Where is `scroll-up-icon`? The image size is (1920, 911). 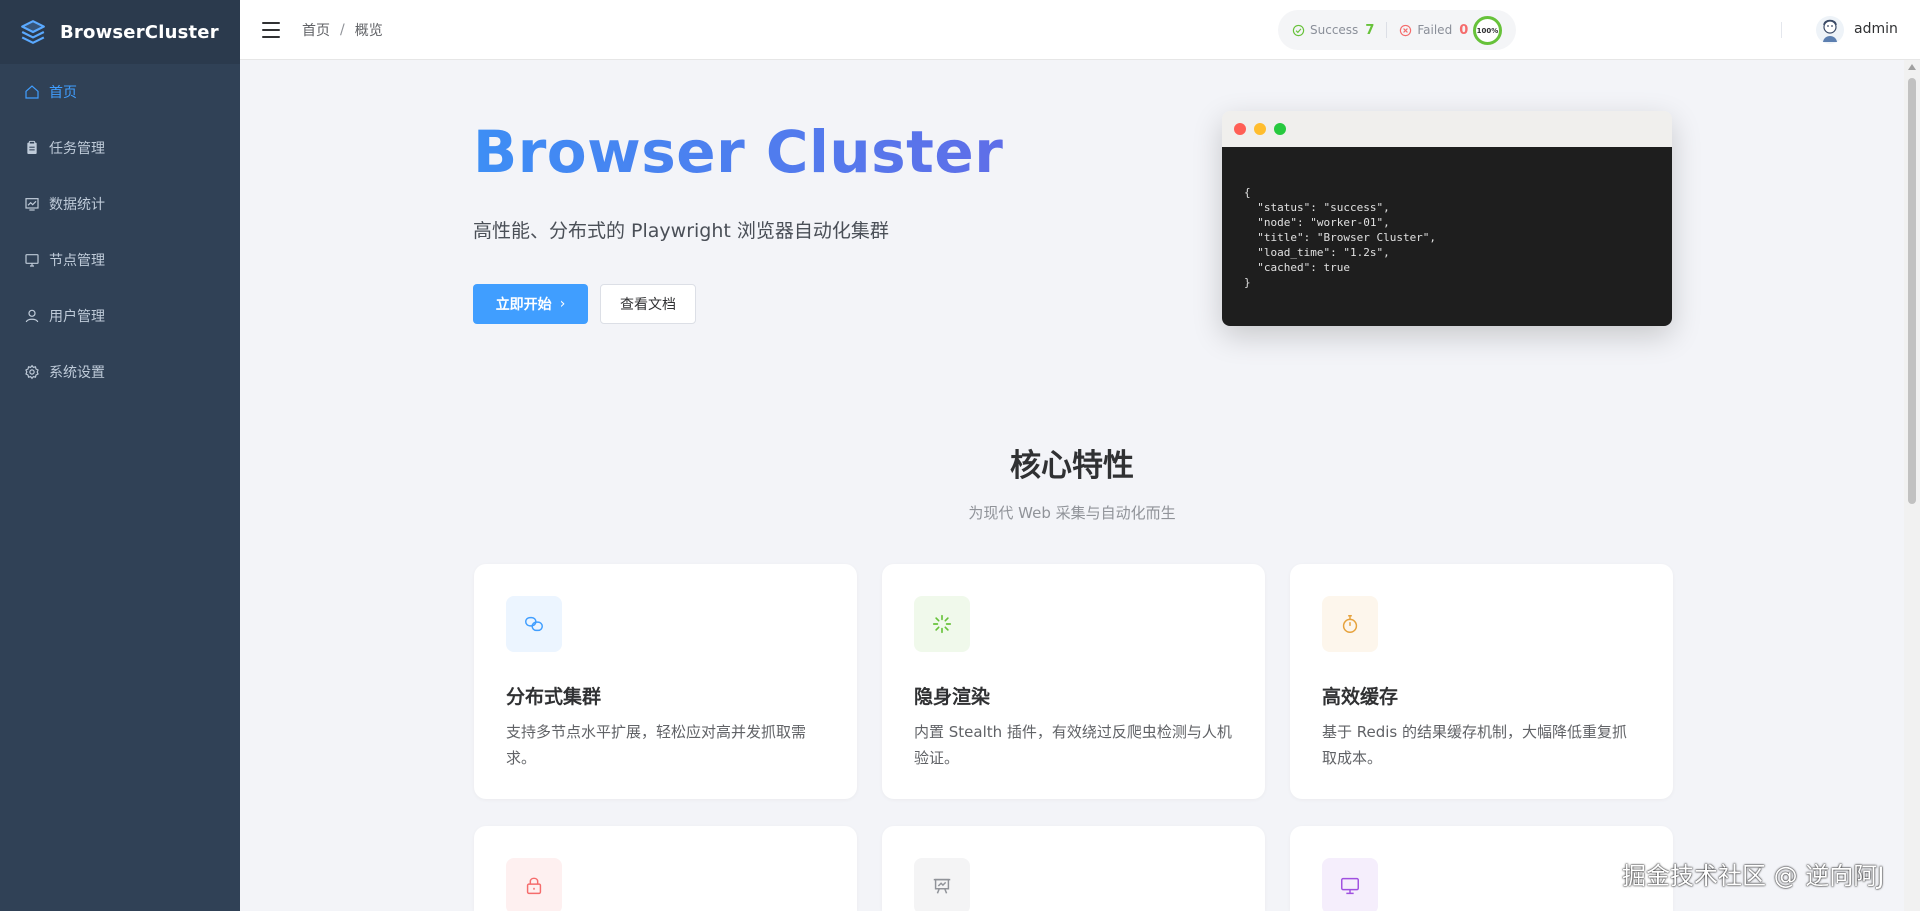
scroll-up-icon is located at coordinates (1912, 67).